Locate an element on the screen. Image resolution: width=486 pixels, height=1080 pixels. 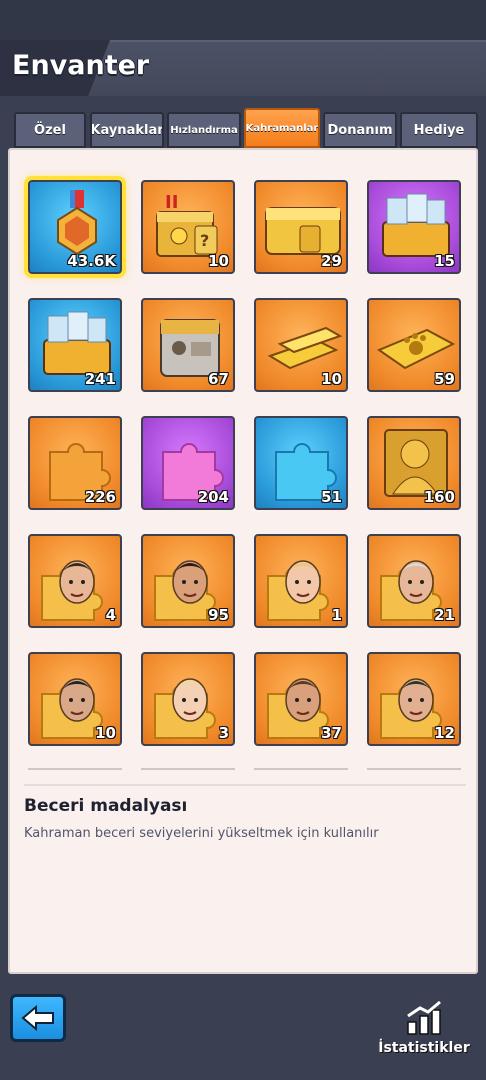
inventory-item: 29 is located at coordinates (301, 227).